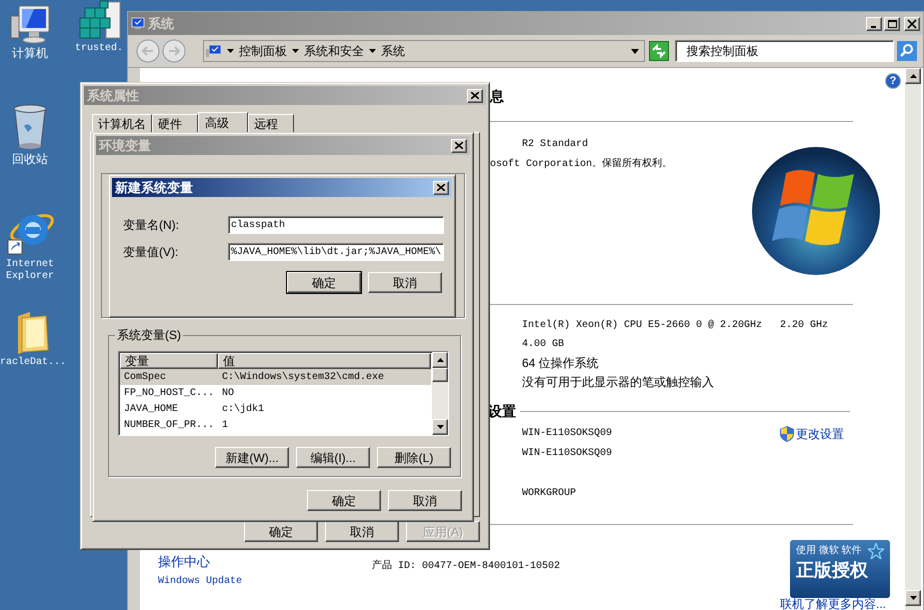 The height and width of the screenshot is (610, 924). I want to click on sidebar-link: 操作中心, so click(184, 562).